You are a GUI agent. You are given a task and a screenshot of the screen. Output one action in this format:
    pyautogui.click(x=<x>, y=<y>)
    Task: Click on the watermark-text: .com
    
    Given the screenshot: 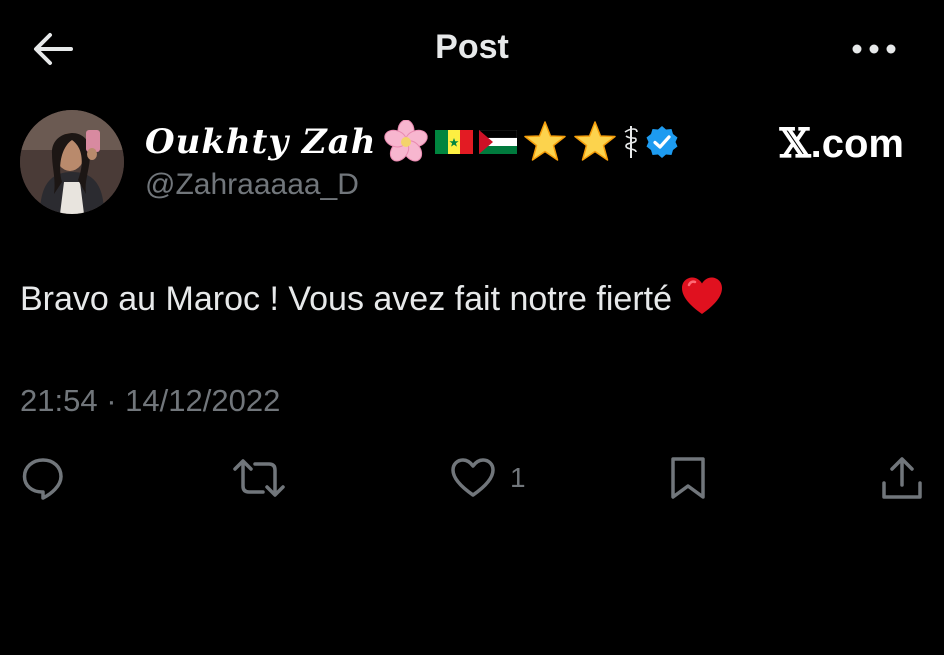 What is the action you would take?
    pyautogui.click(x=857, y=144)
    